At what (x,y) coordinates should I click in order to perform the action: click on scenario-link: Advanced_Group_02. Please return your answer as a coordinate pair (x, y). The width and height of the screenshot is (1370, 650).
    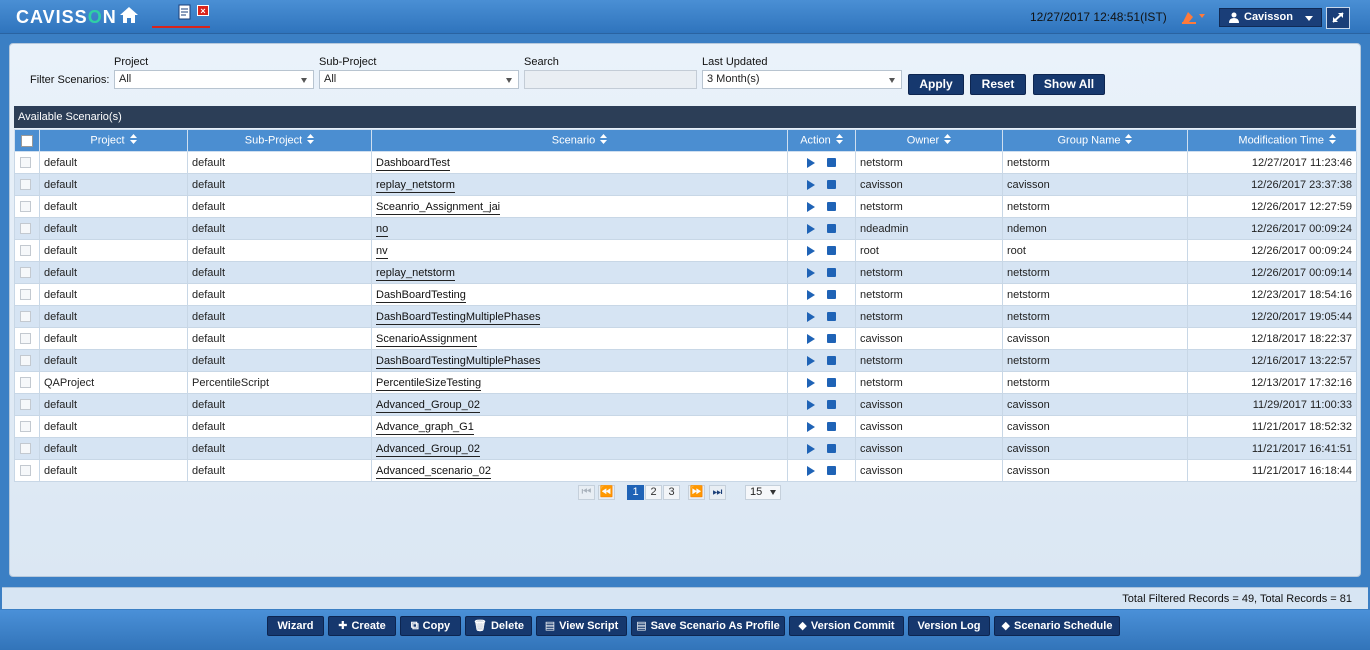
    Looking at the image, I should click on (428, 405).